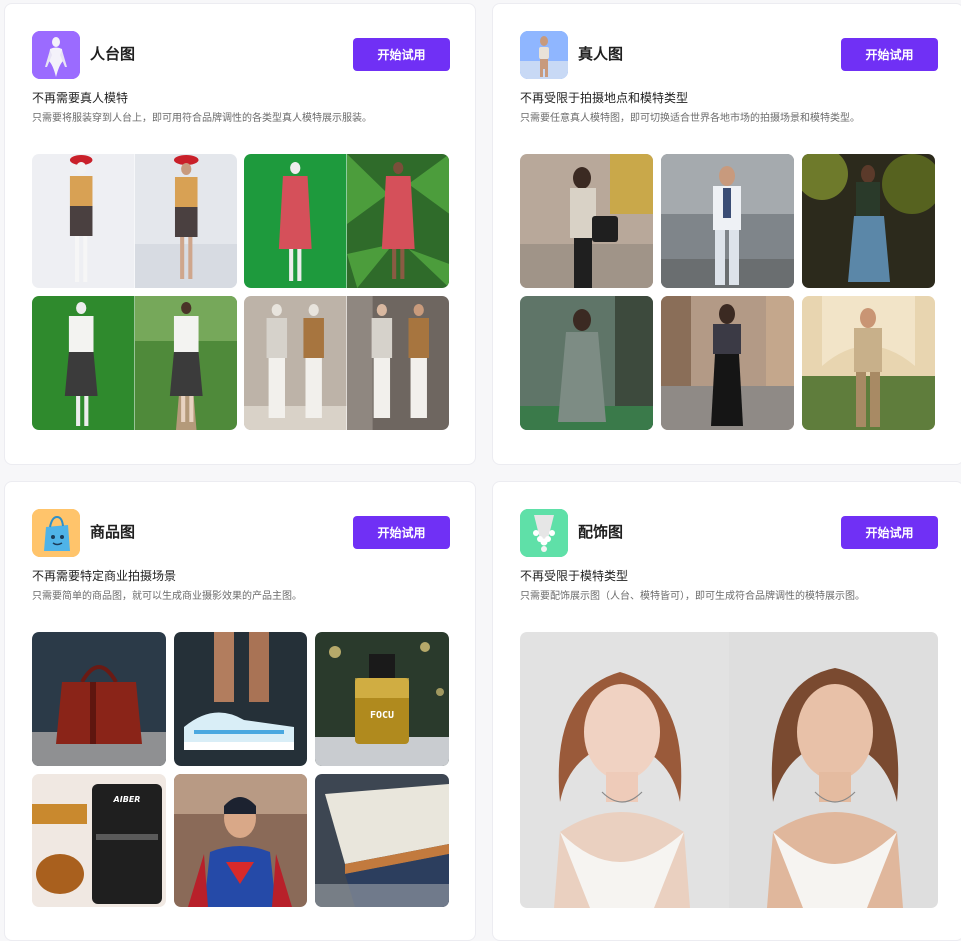 This screenshot has width=961, height=941. Describe the element at coordinates (868, 363) in the screenshot. I see `example-photo-man-garden` at that location.